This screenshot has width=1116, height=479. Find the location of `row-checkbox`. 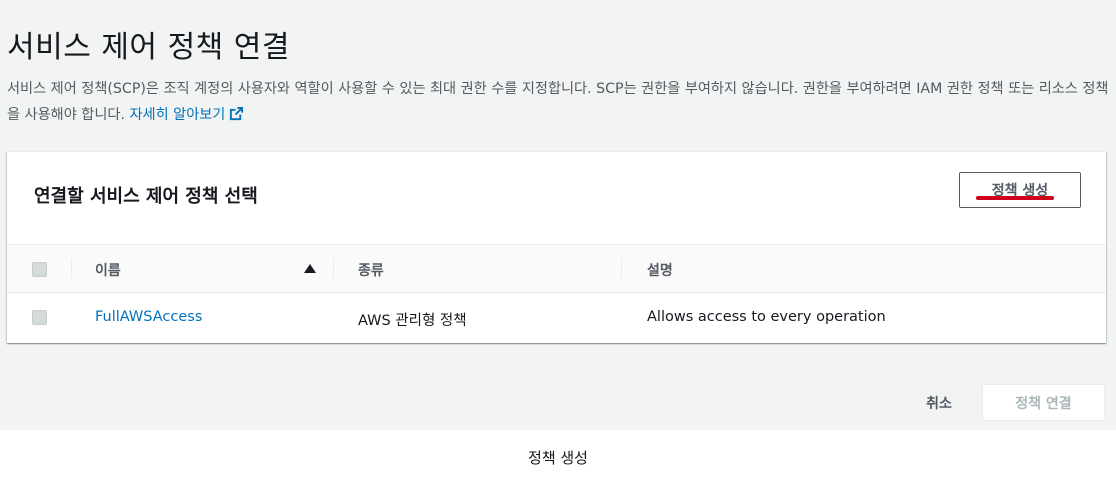

row-checkbox is located at coordinates (39, 317).